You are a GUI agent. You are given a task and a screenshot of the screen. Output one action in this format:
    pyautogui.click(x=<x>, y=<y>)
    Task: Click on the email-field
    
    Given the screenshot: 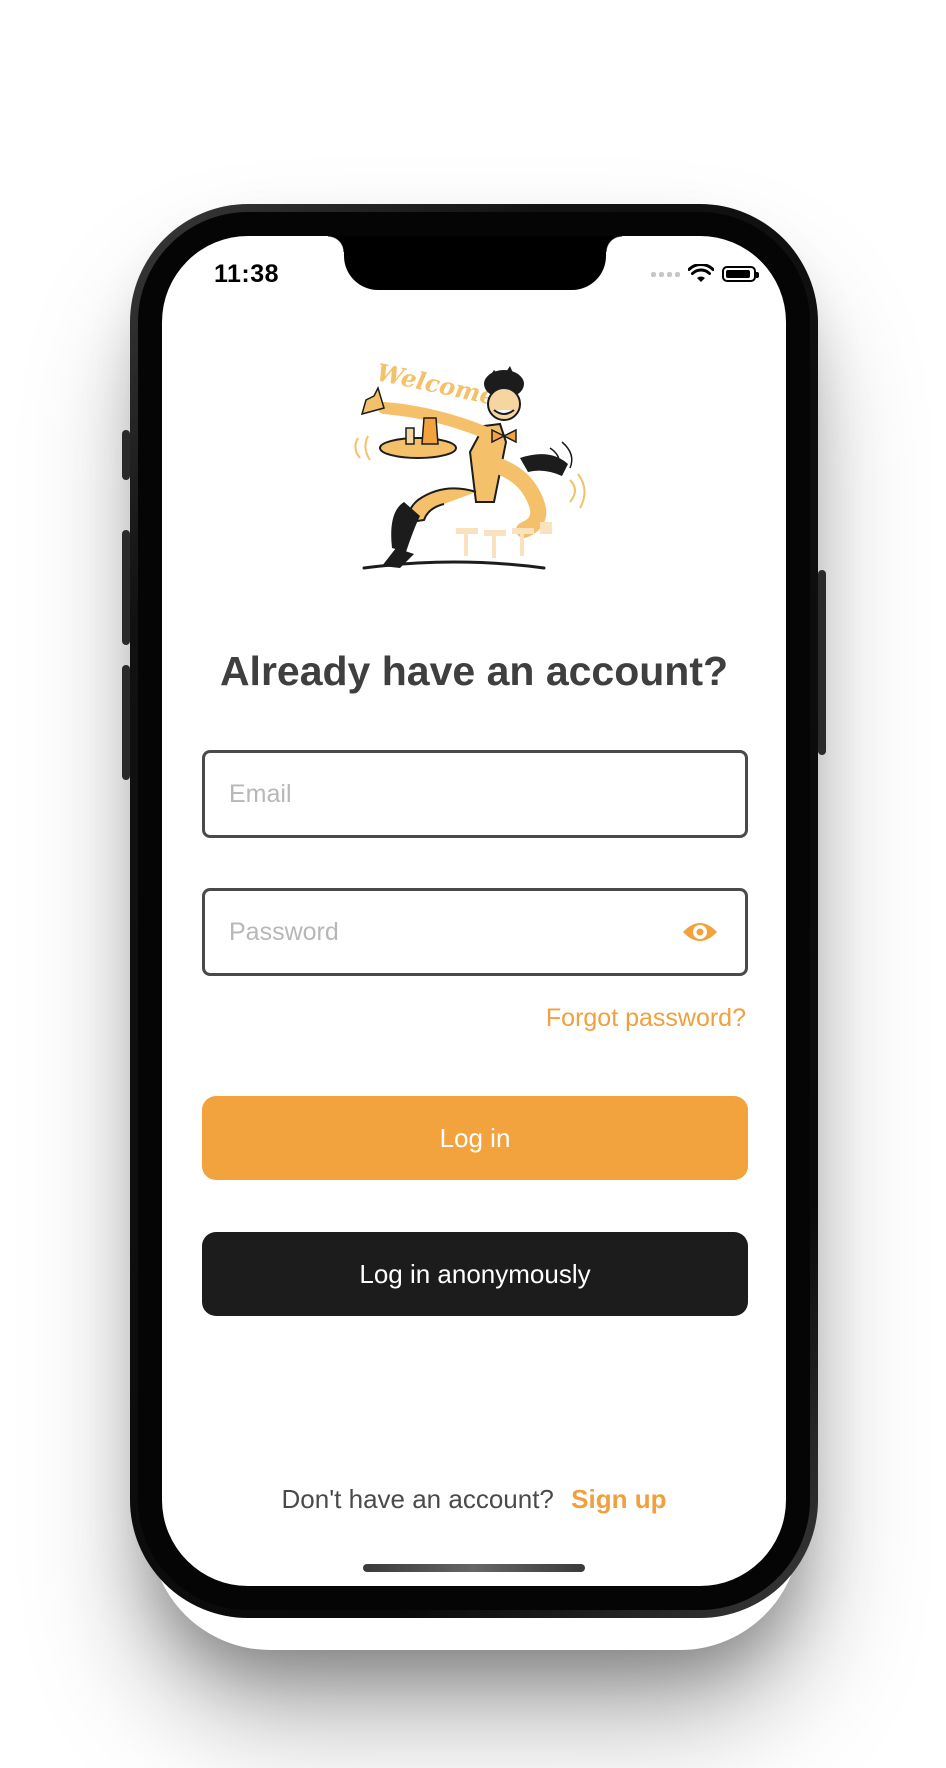 What is the action you would take?
    pyautogui.click(x=475, y=794)
    